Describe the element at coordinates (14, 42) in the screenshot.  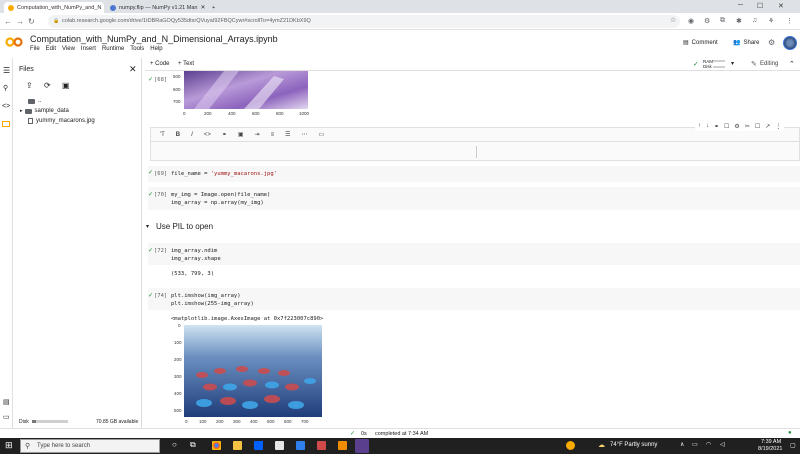
I see `colab-logo-icon` at that location.